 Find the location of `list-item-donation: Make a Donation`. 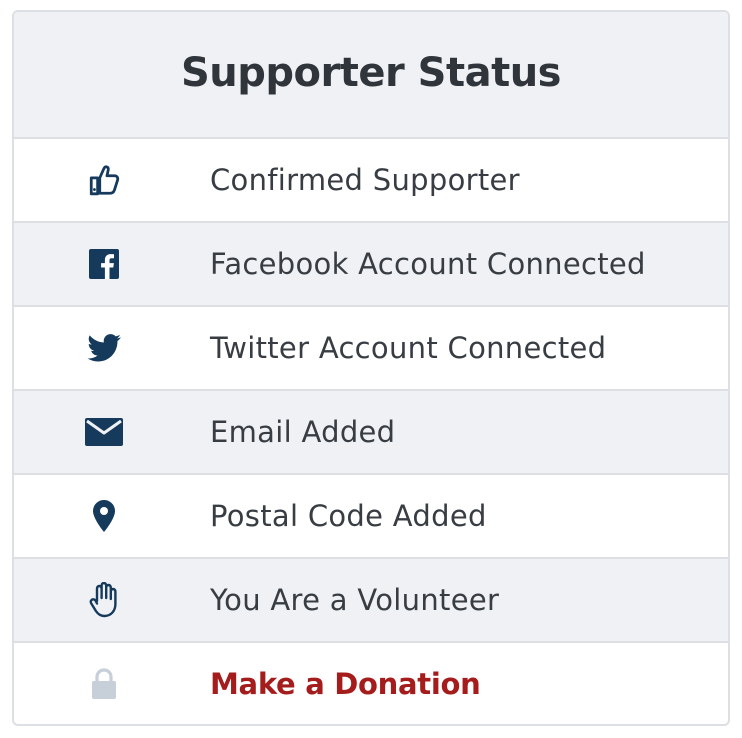

list-item-donation: Make a Donation is located at coordinates (371, 683).